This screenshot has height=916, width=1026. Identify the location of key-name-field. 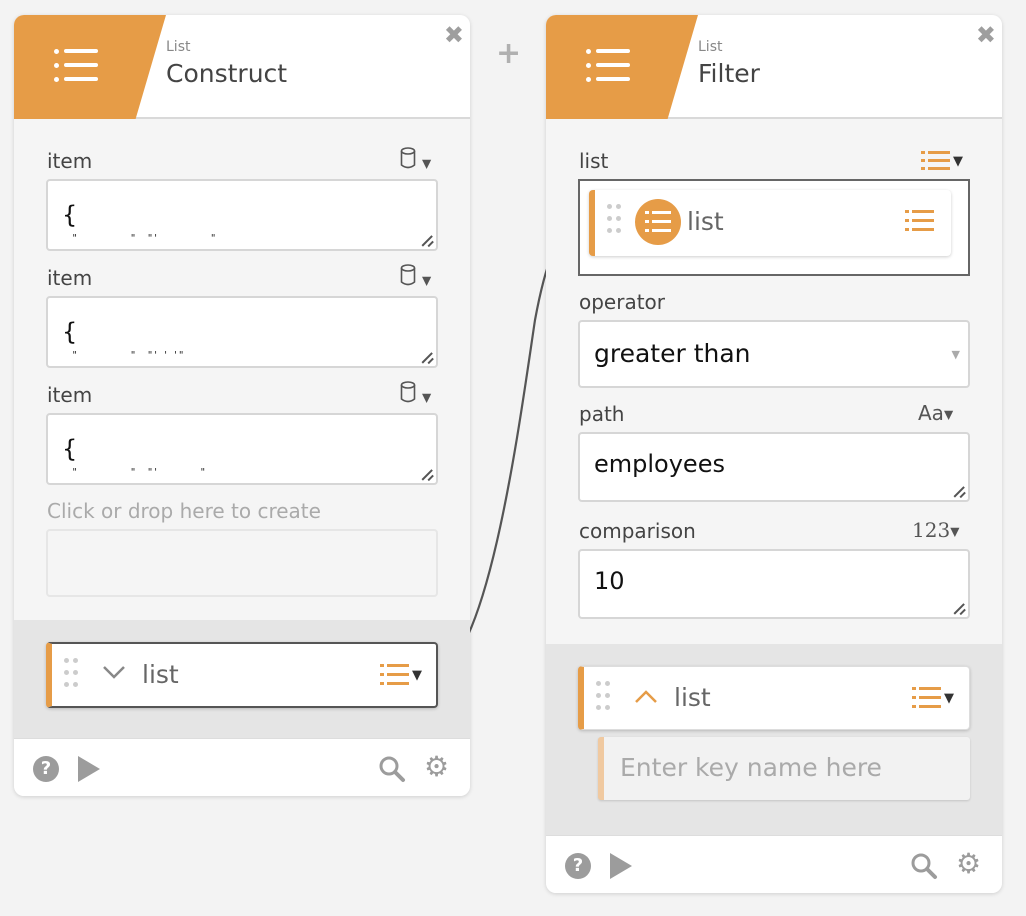
(784, 768).